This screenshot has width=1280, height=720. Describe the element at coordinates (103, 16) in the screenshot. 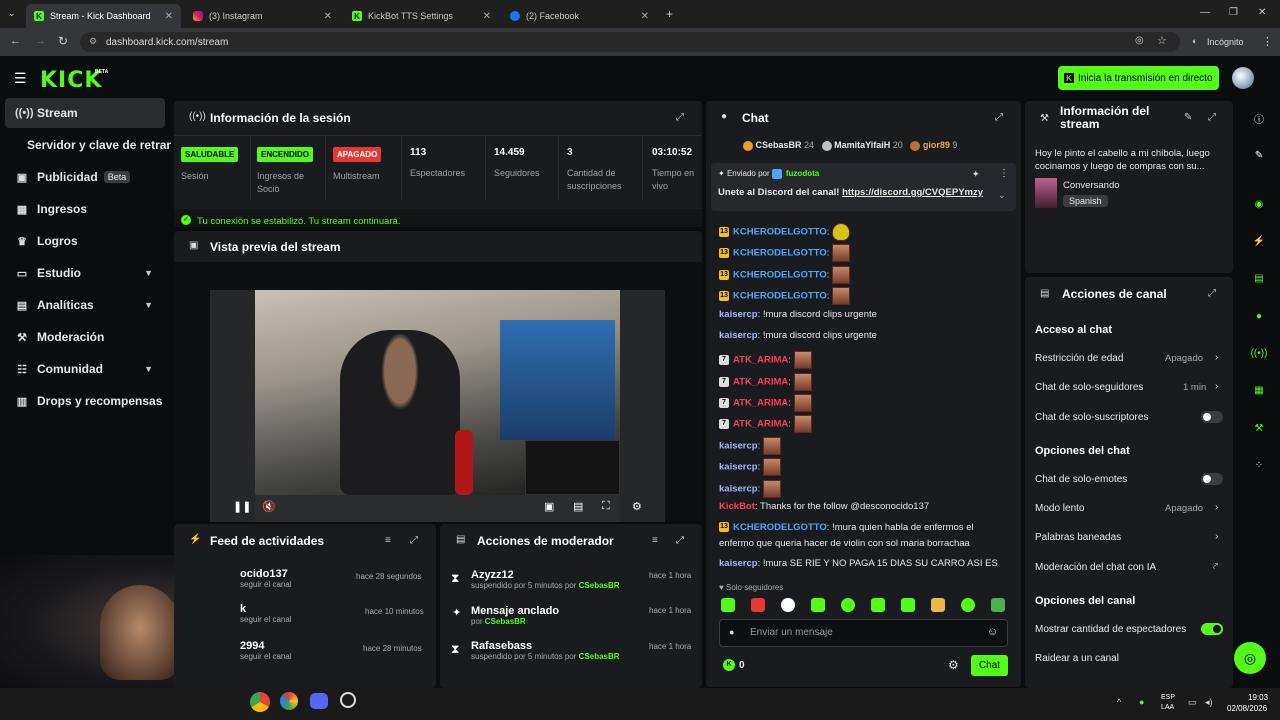

I see `tab-stream: K Stream - Kick Dashboard ✕` at that location.